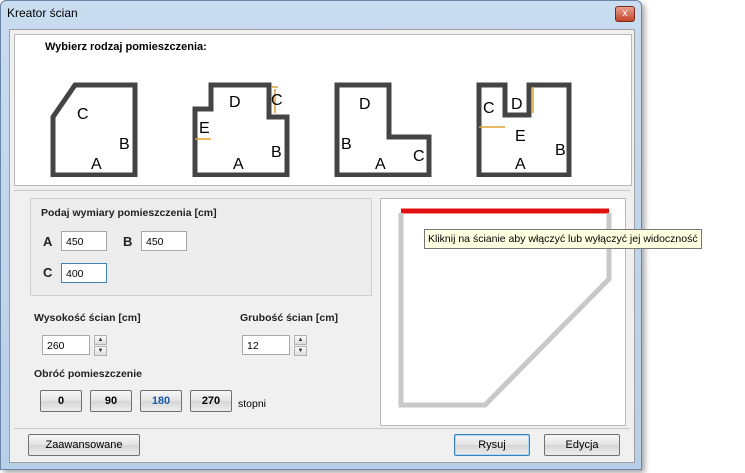 The height and width of the screenshot is (473, 745). I want to click on edit-button: Edycja, so click(582, 445).